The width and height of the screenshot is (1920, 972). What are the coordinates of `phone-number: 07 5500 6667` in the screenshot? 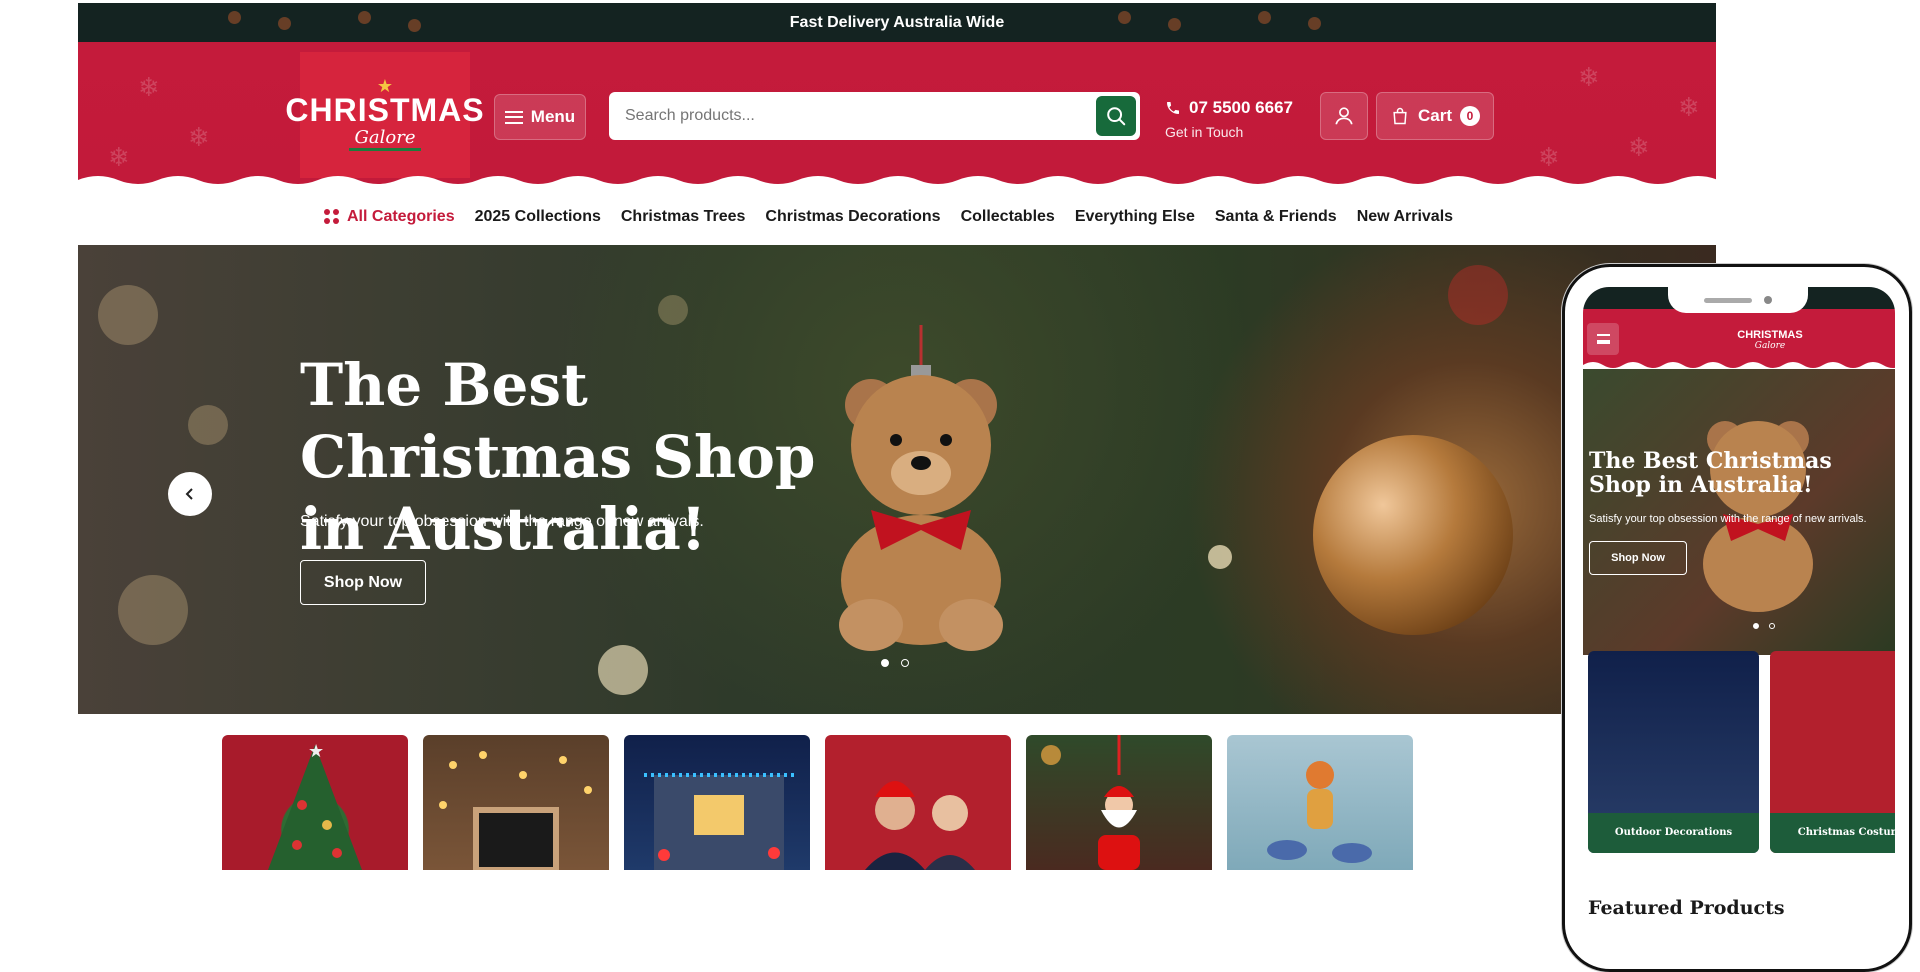 It's located at (1241, 107).